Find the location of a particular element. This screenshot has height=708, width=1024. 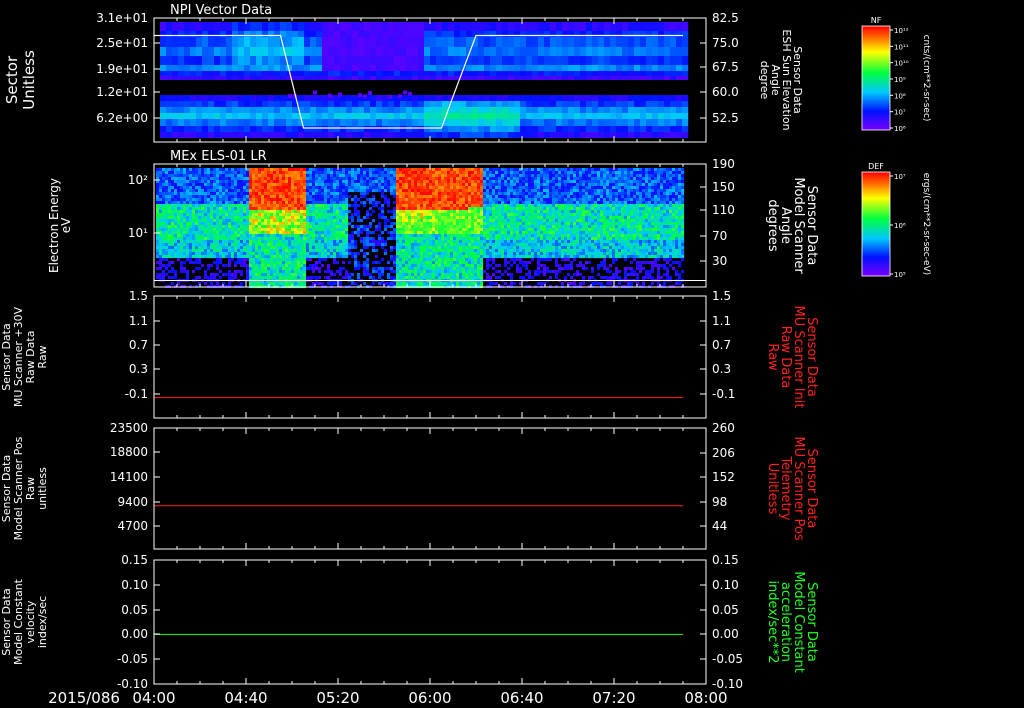

els-cell-1995 is located at coordinates (320, 191).